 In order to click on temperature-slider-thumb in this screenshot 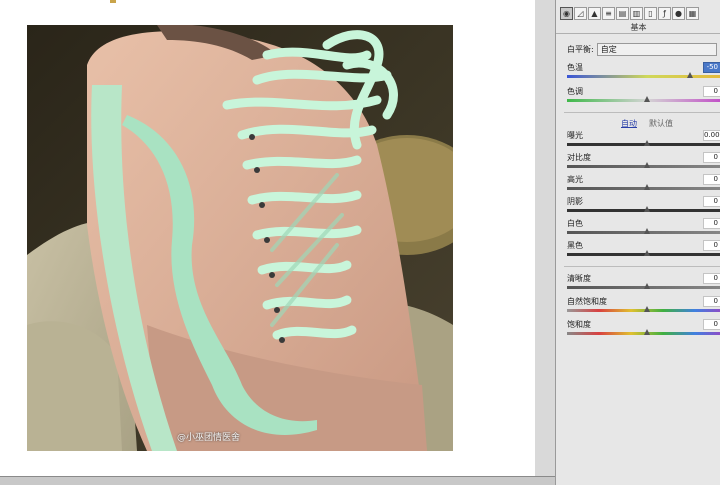, I will do `click(690, 76)`.